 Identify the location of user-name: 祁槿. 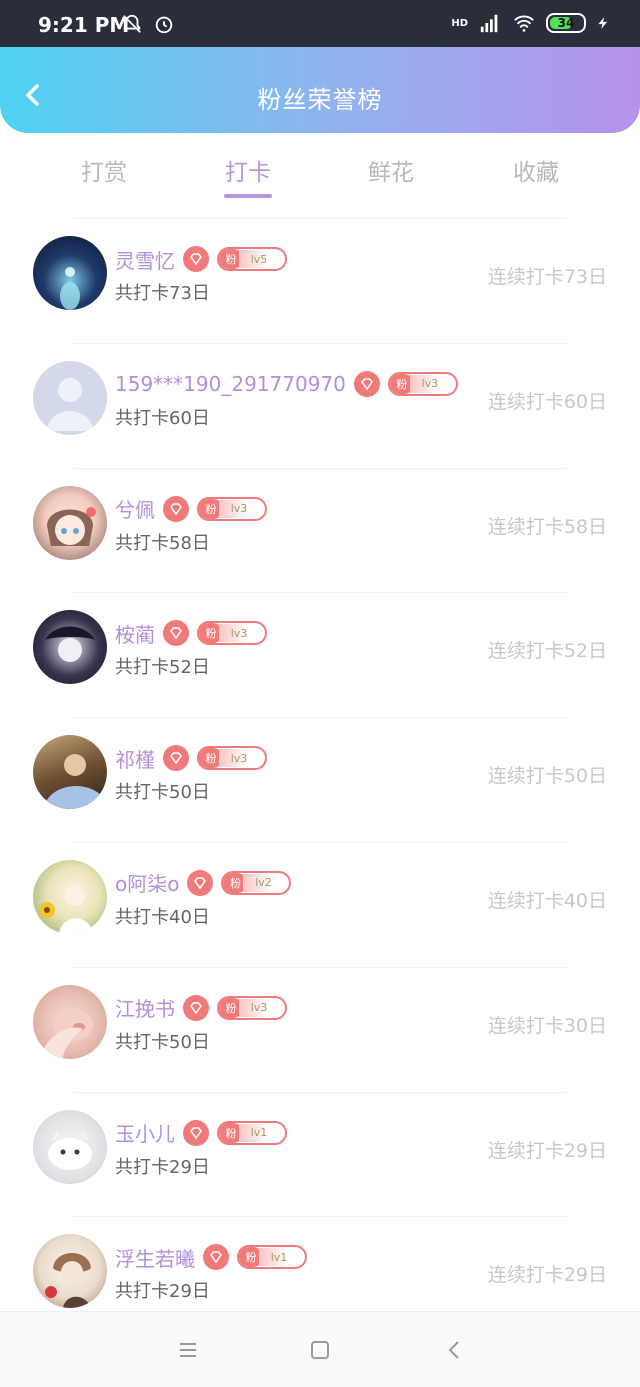
(135, 758).